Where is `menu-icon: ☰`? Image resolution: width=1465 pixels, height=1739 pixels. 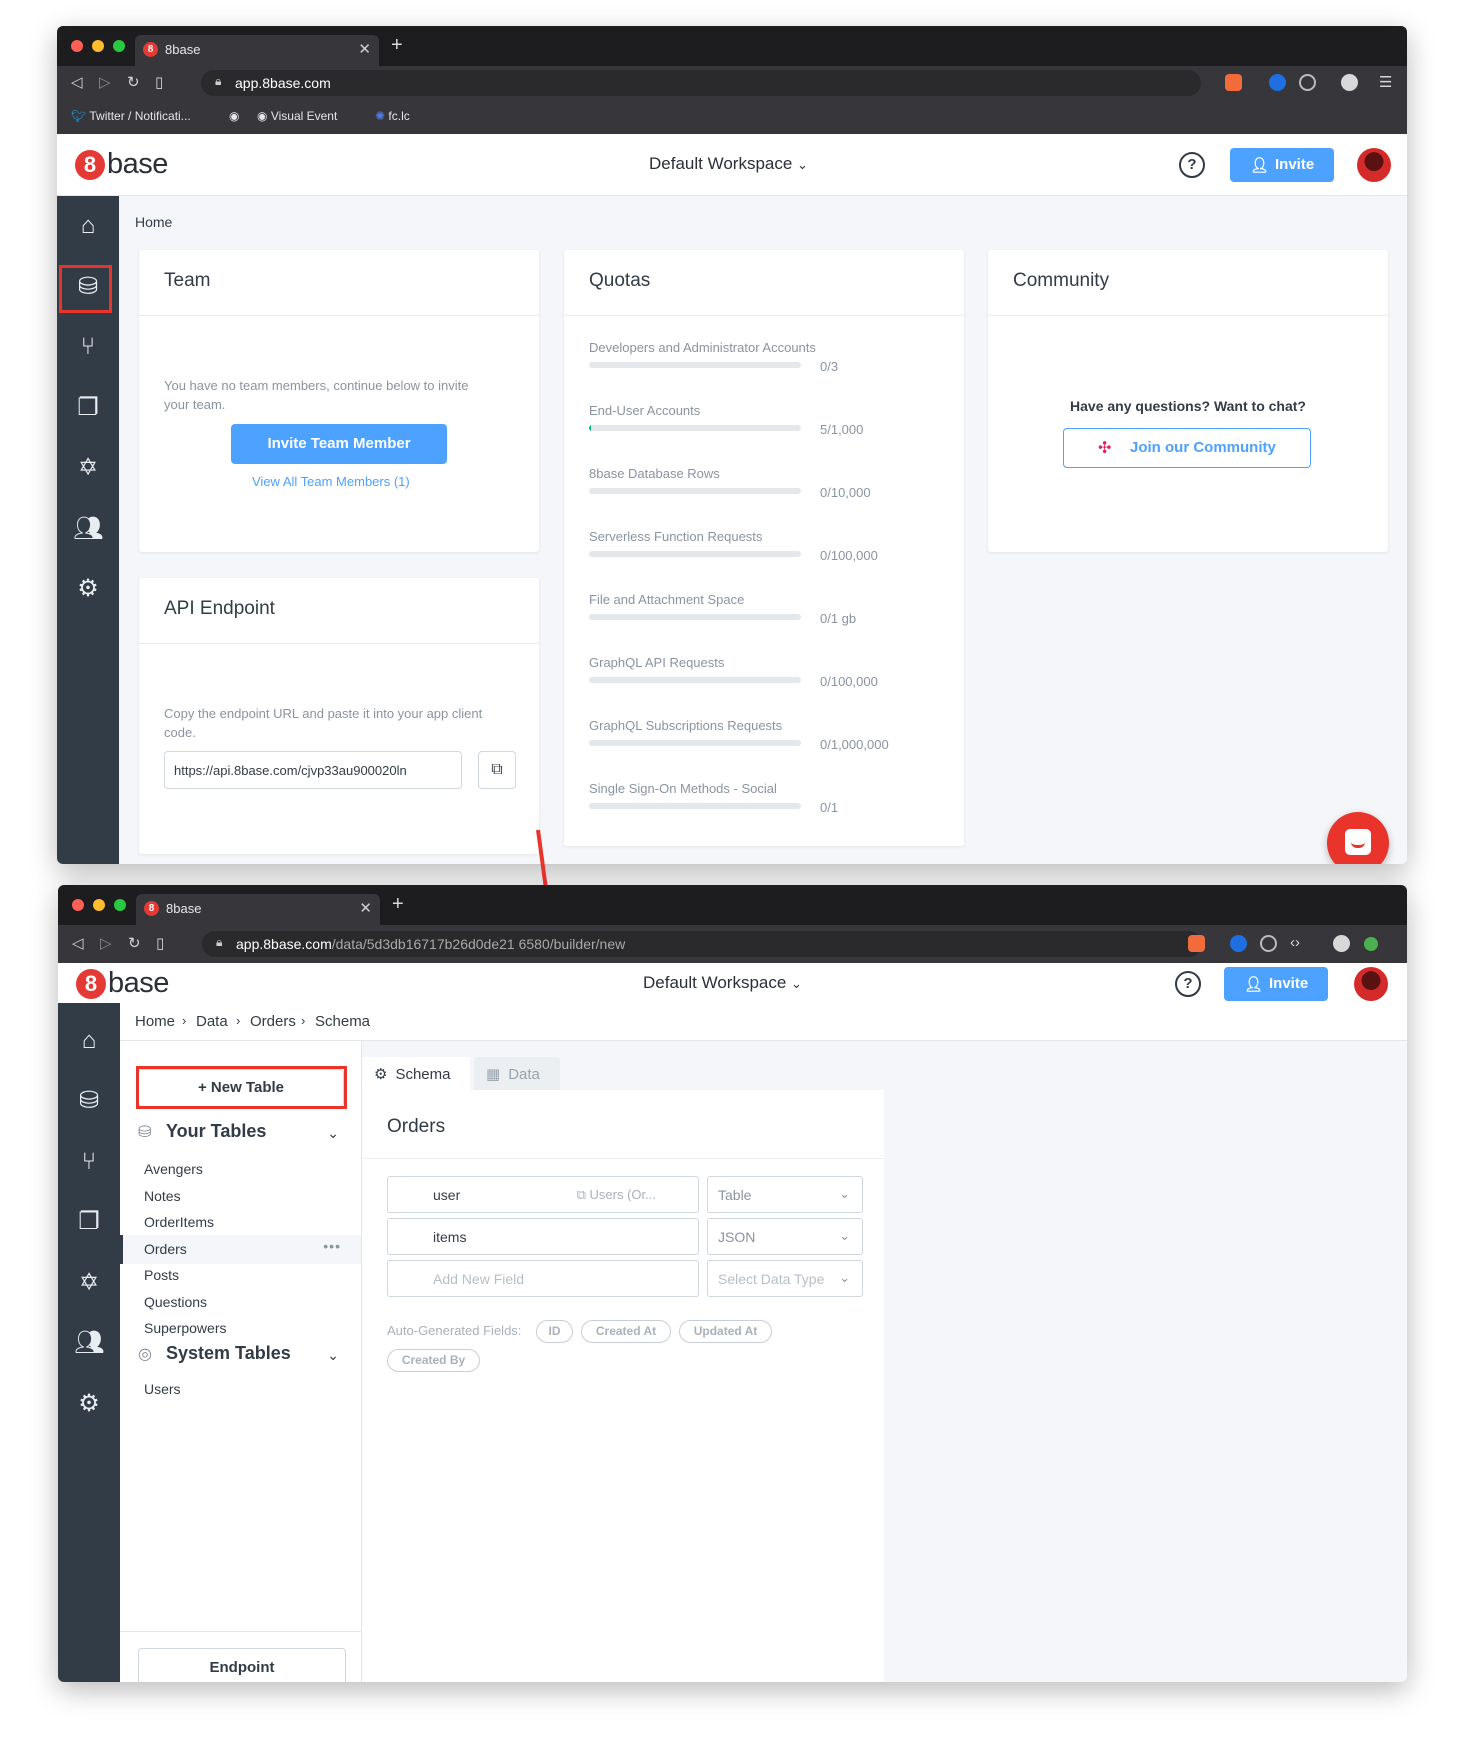
menu-icon: ☰ is located at coordinates (1385, 82).